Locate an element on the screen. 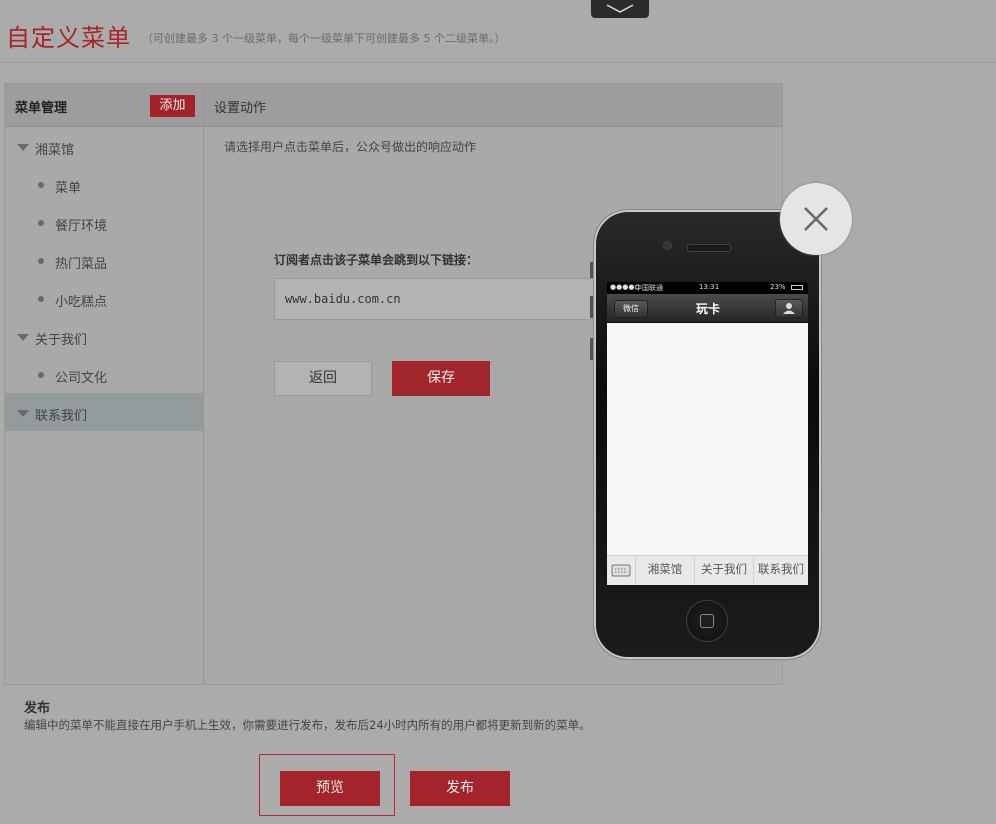 The image size is (996, 824). menu-item-parent-selected: 联系我们 is located at coordinates (104, 412).